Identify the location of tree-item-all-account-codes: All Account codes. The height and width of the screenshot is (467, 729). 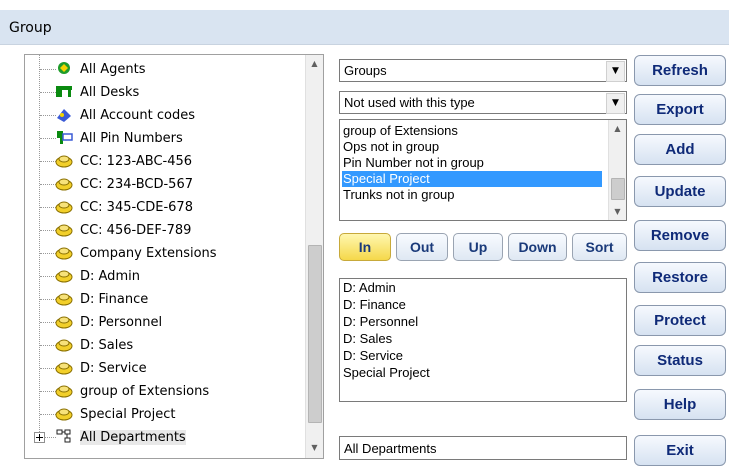
(160, 115).